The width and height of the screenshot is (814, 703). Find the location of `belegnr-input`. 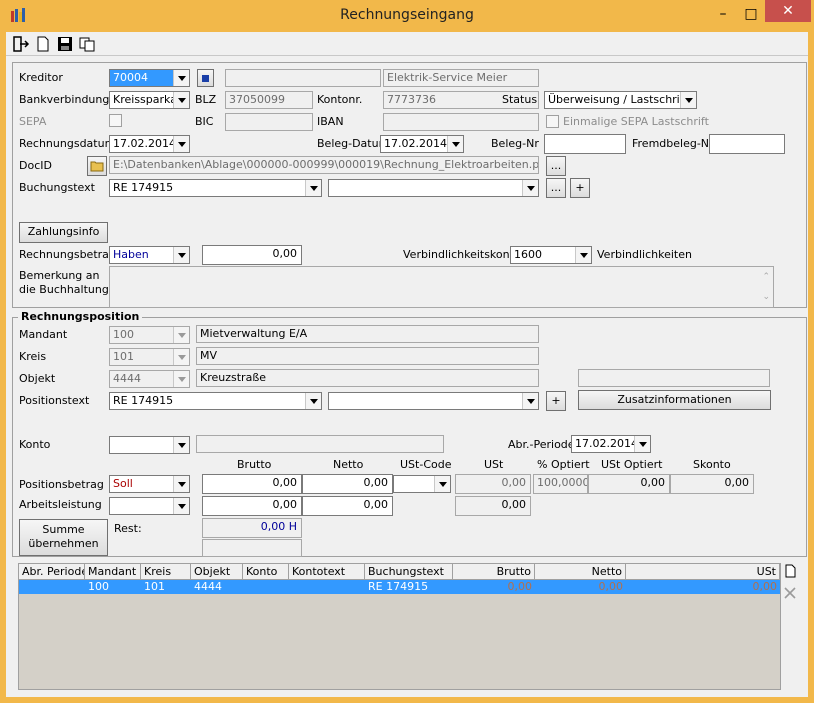

belegnr-input is located at coordinates (585, 144).